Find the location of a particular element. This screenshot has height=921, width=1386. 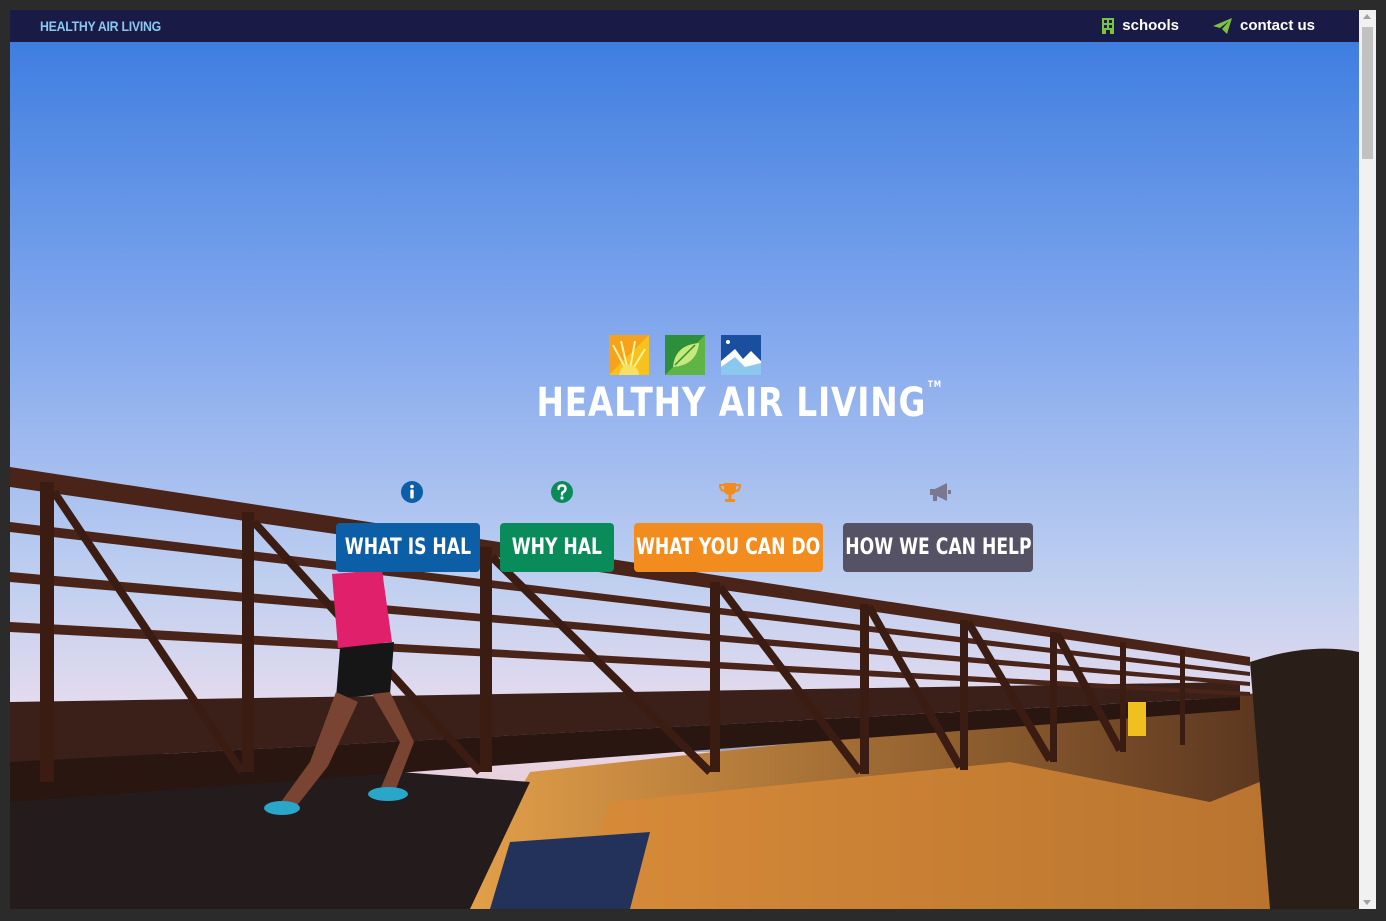

paper-plane-icon is located at coordinates (1222, 25).